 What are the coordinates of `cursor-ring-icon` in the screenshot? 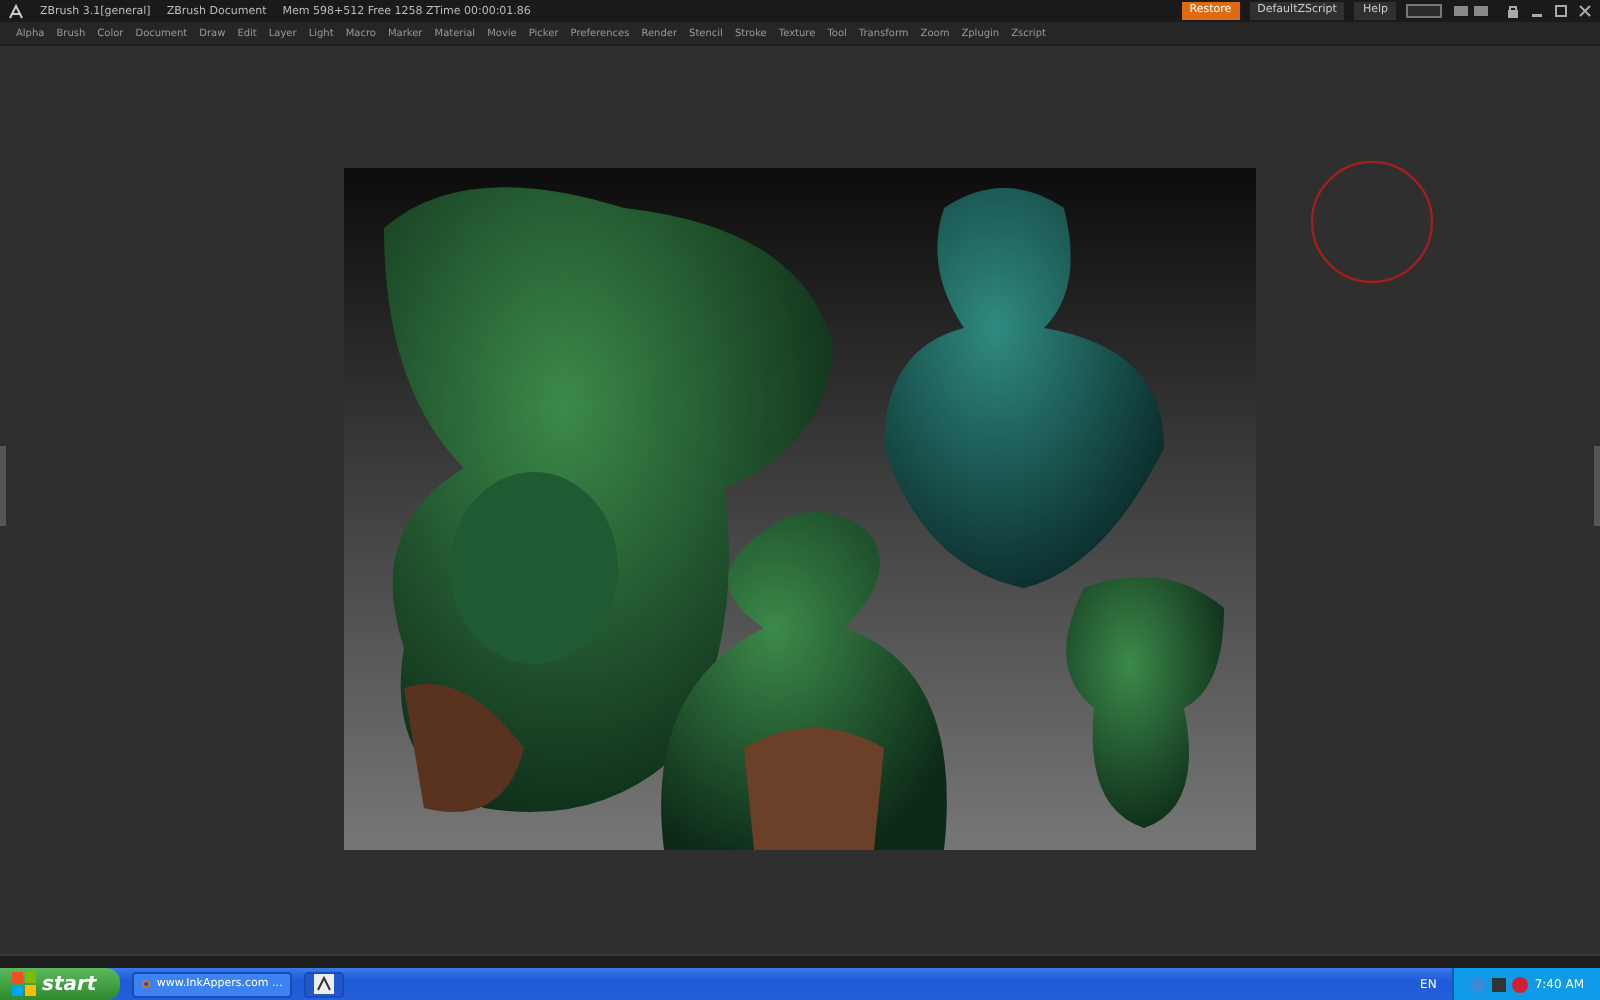 It's located at (1372, 222).